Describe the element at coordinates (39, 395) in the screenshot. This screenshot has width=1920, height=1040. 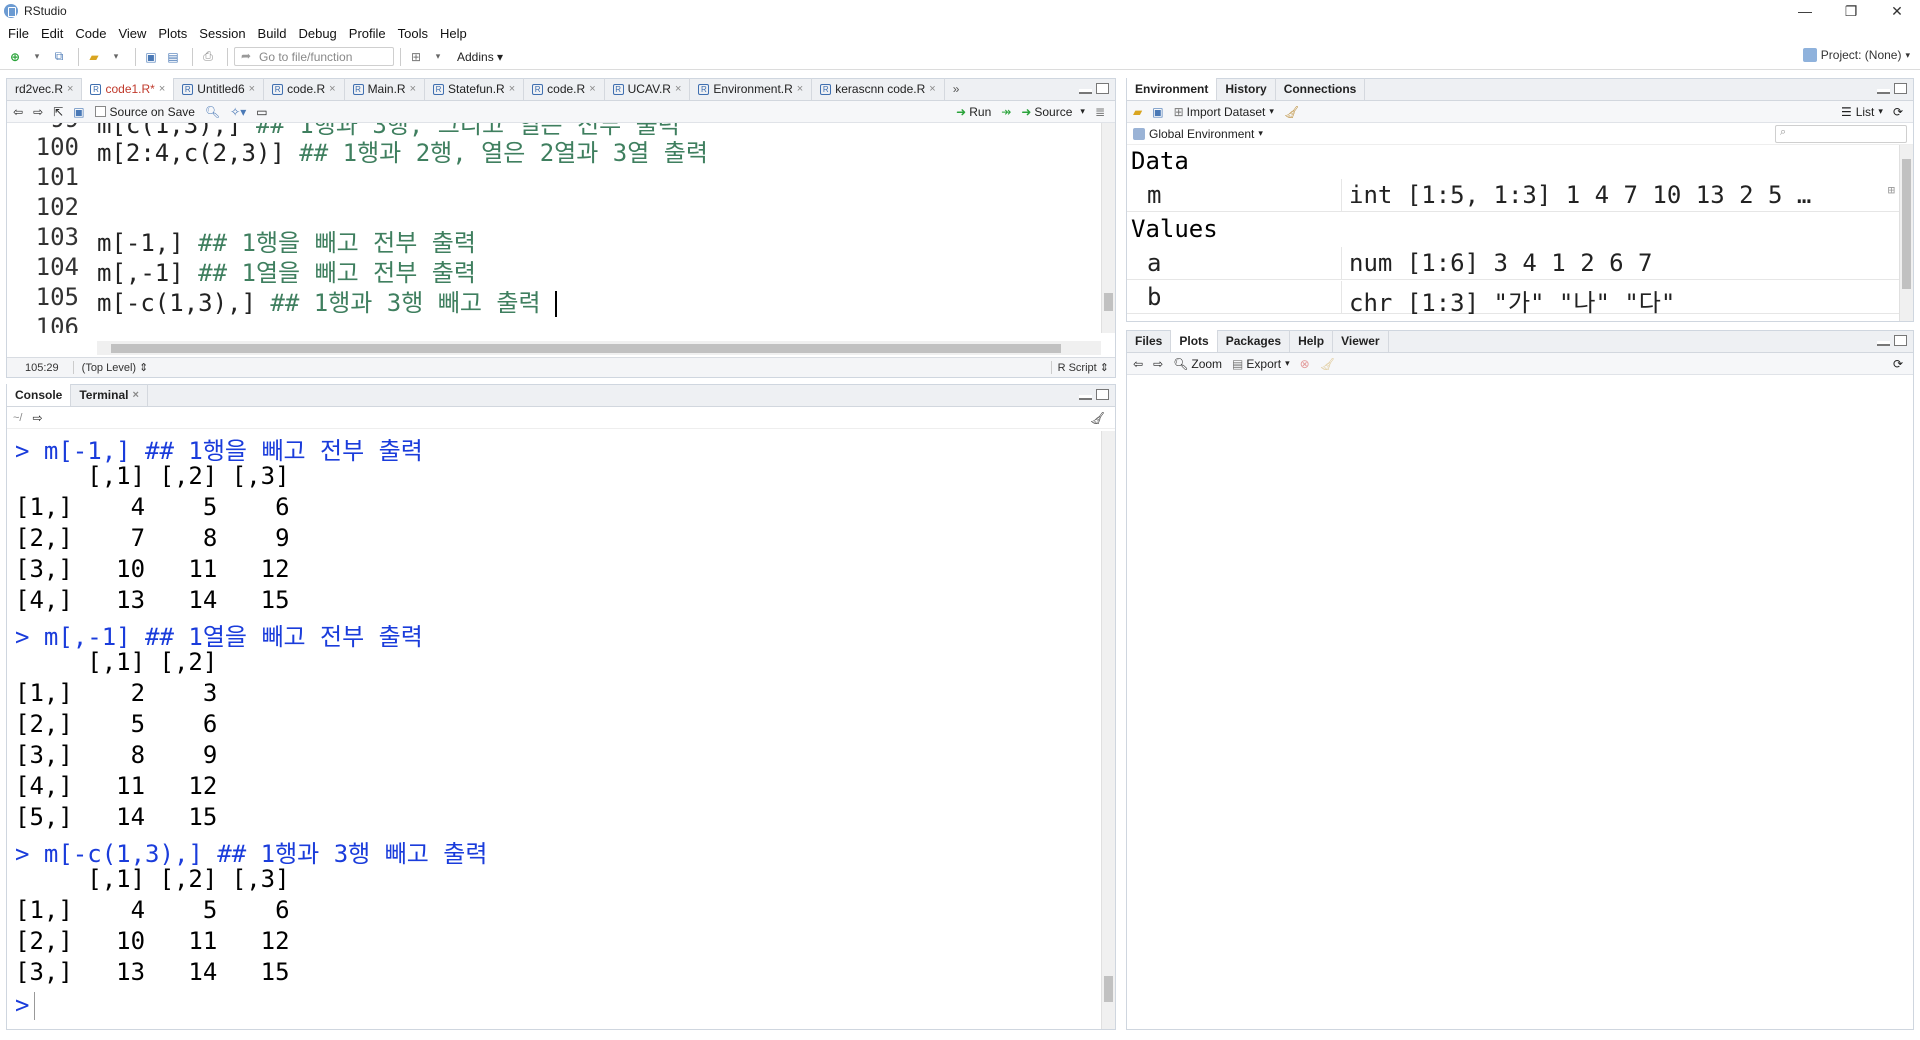
I see `tab-console: Console` at that location.